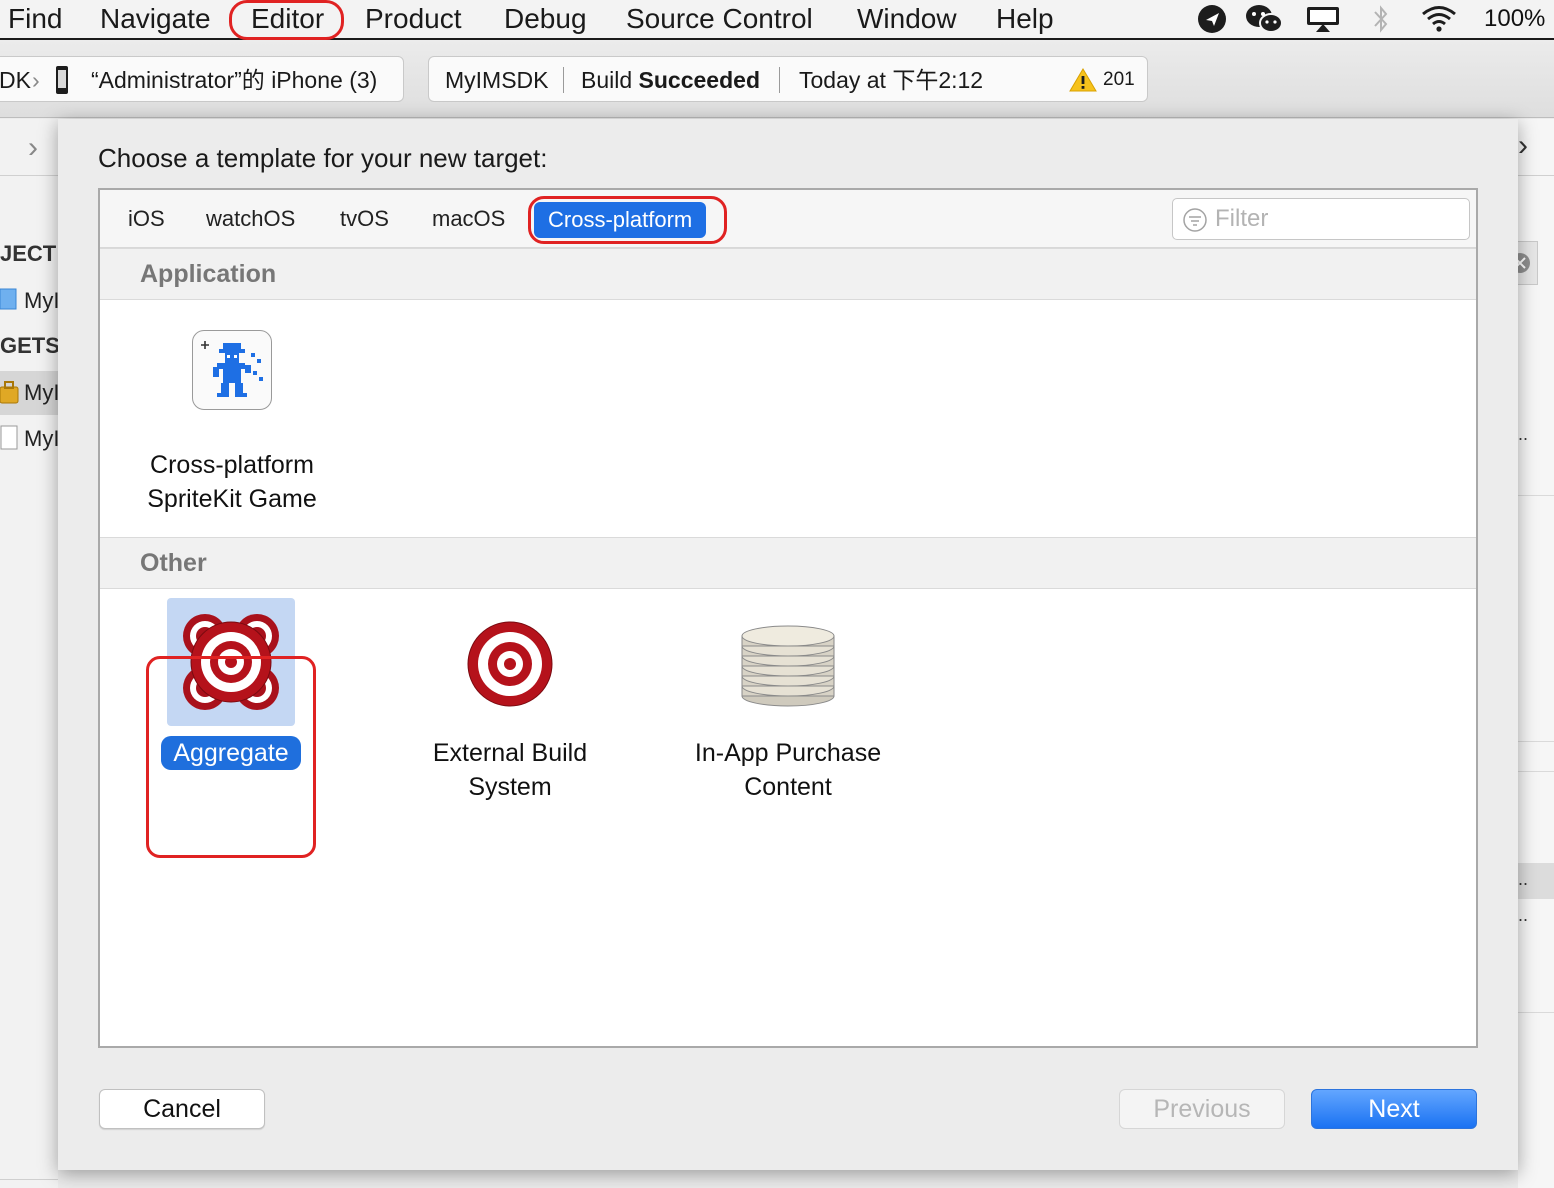 The width and height of the screenshot is (1554, 1188). I want to click on tab-watchos: watchOS, so click(250, 219).